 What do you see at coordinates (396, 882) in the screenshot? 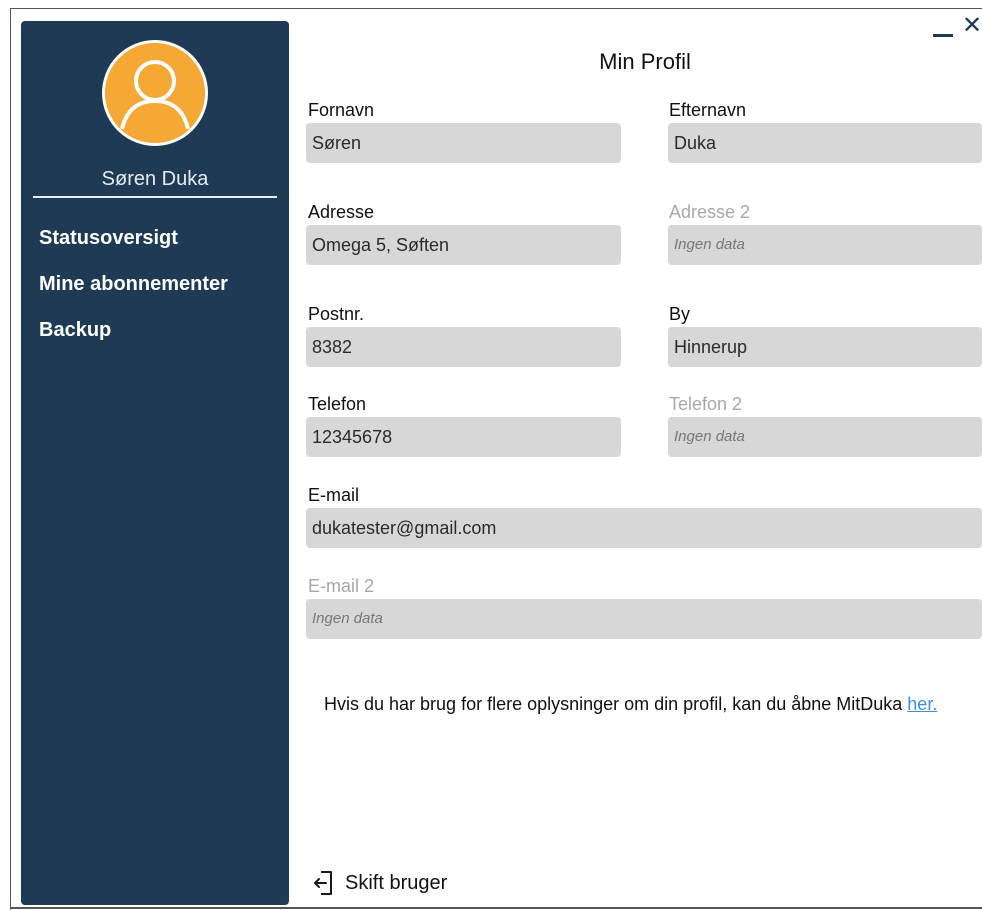
I see `switch-user-label: Skift bruger` at bounding box center [396, 882].